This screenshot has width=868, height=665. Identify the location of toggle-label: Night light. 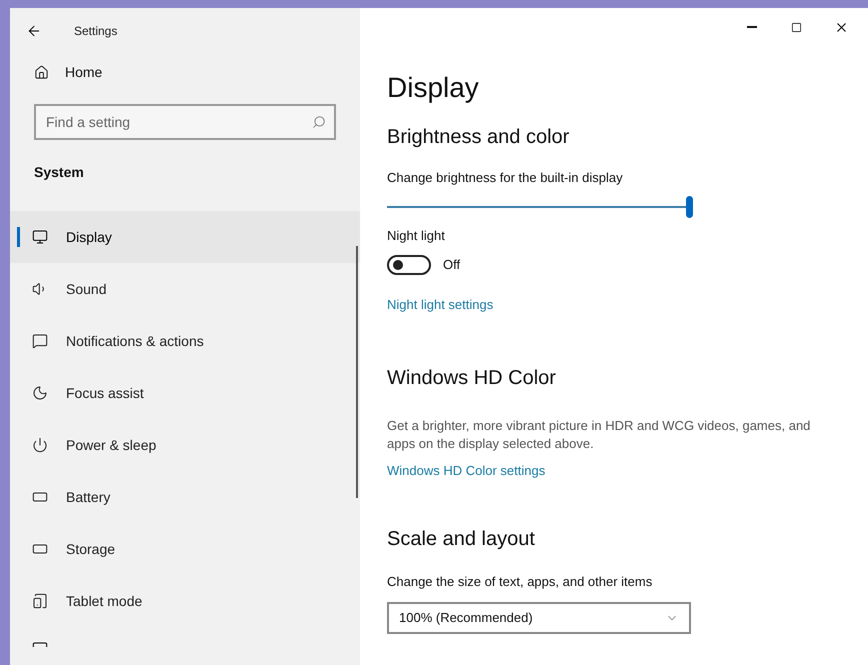
(416, 235).